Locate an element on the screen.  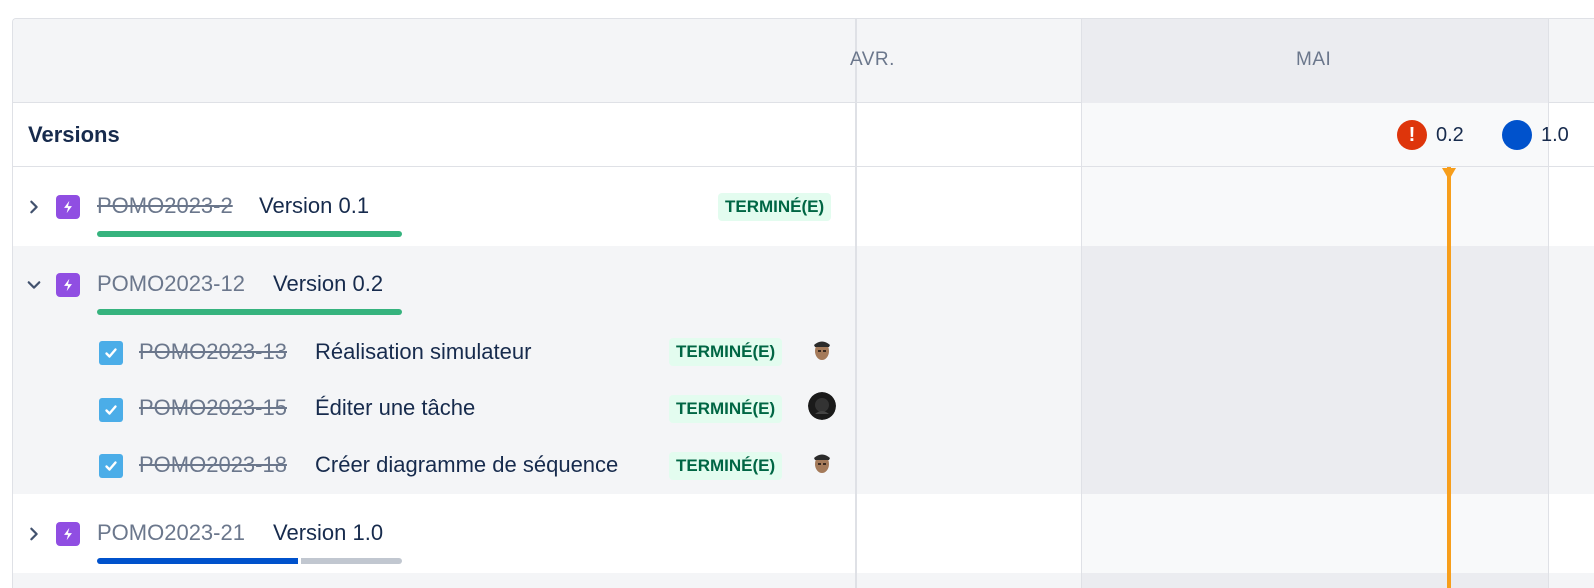
version-marker: 1.0 is located at coordinates (1535, 135).